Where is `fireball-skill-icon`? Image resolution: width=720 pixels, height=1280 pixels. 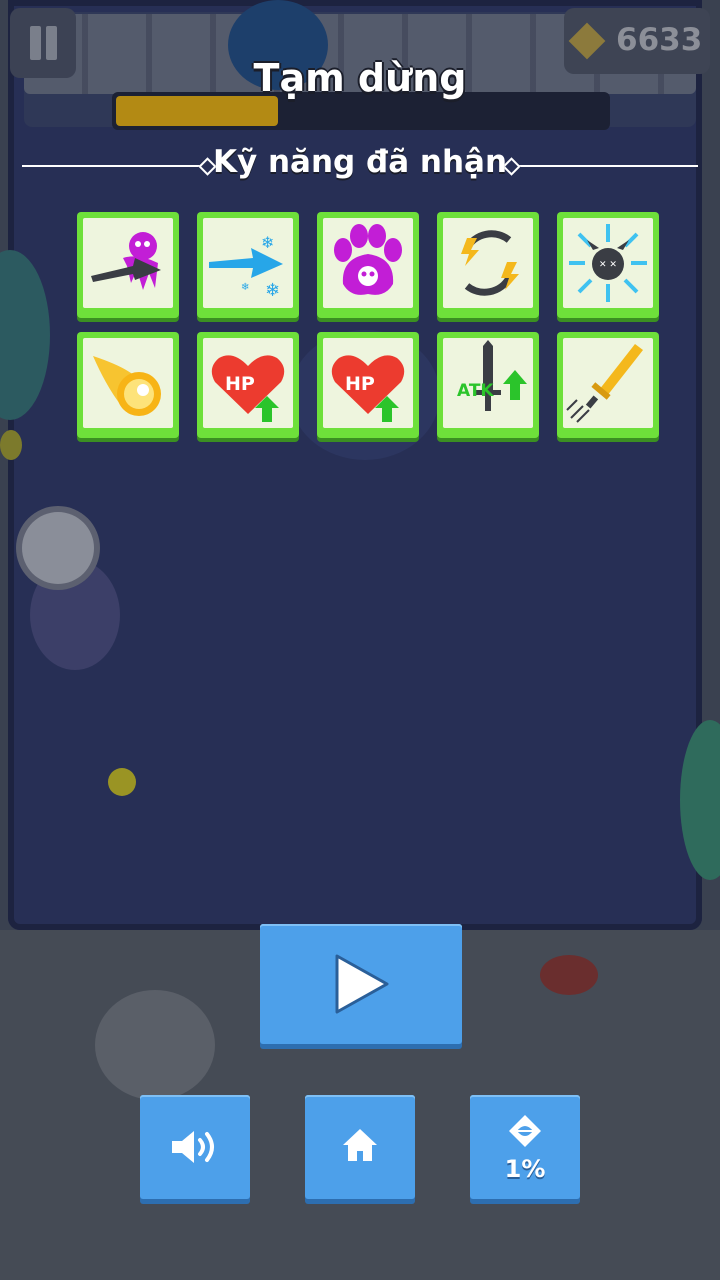
fireball-skill-icon is located at coordinates (128, 383).